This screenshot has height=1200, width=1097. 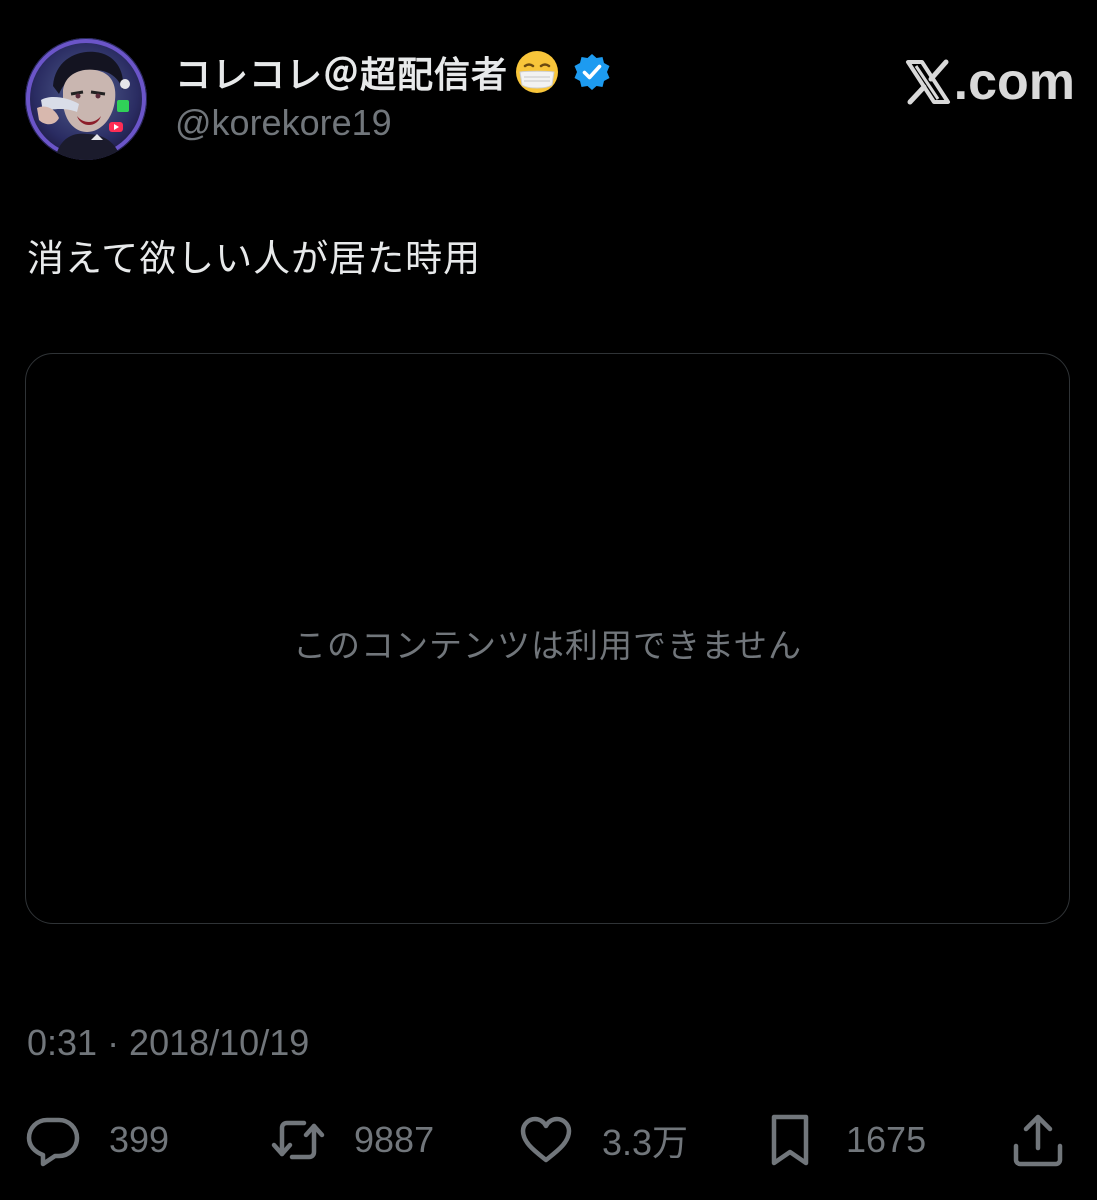 I want to click on retweet-count: 9887, so click(x=394, y=1139).